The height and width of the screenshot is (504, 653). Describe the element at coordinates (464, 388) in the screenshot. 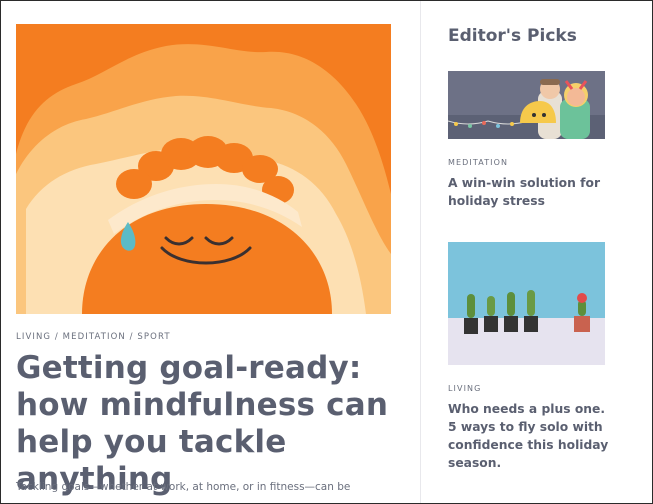

I see `pick-2-category: LIVING` at that location.